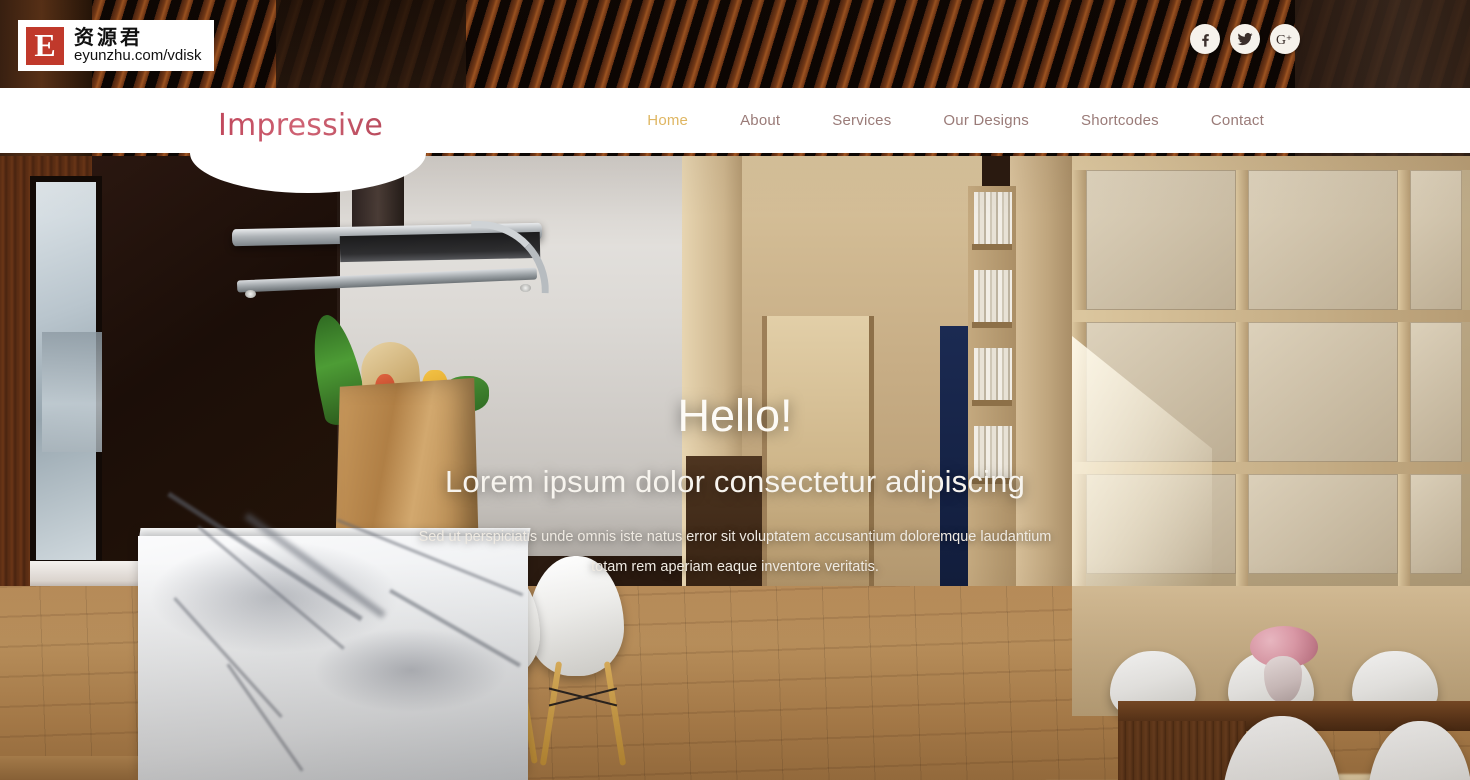  I want to click on nav-item-services: Services, so click(861, 120).